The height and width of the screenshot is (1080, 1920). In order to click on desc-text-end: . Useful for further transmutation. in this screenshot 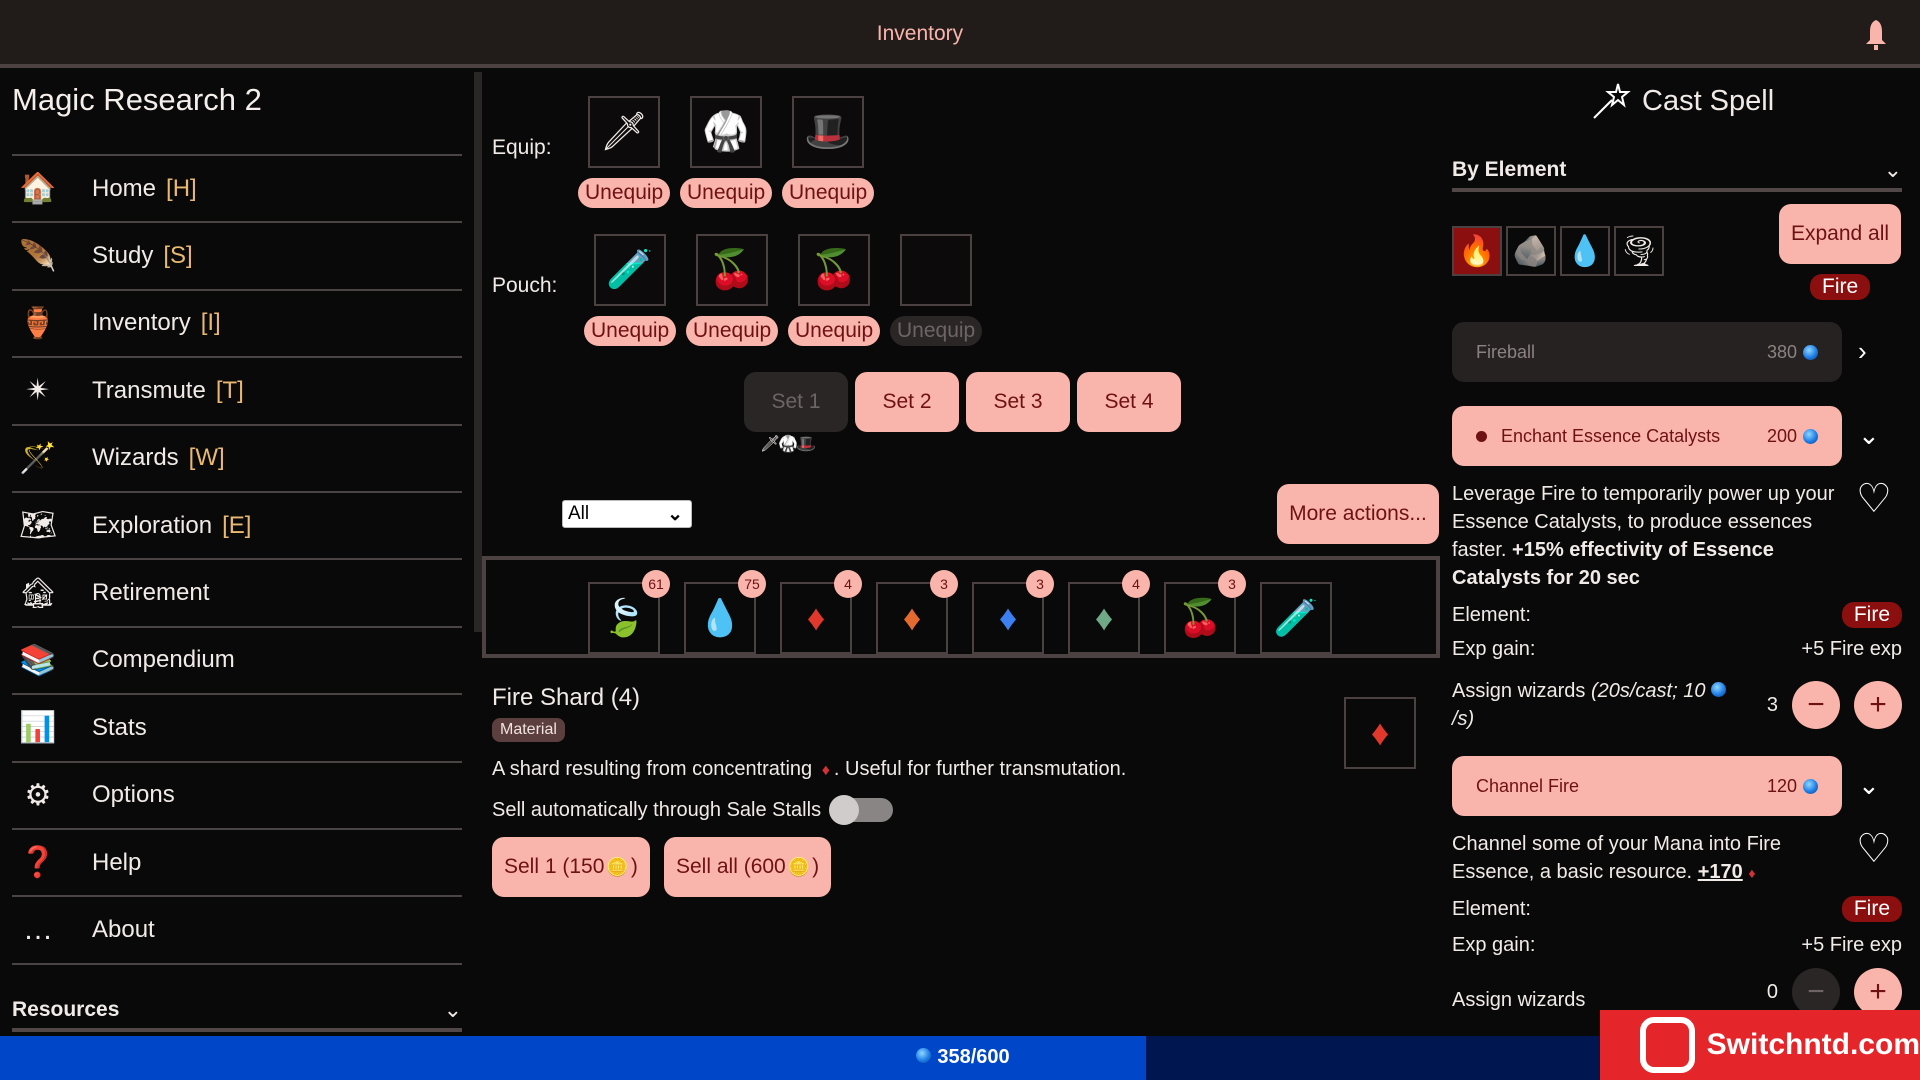, I will do `click(980, 769)`.